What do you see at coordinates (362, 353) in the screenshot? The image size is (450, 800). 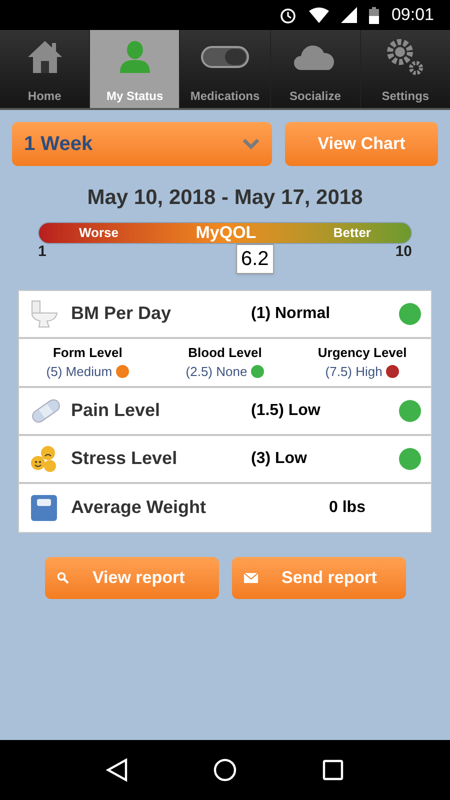 I see `sublevel-label: Urgency Level` at bounding box center [362, 353].